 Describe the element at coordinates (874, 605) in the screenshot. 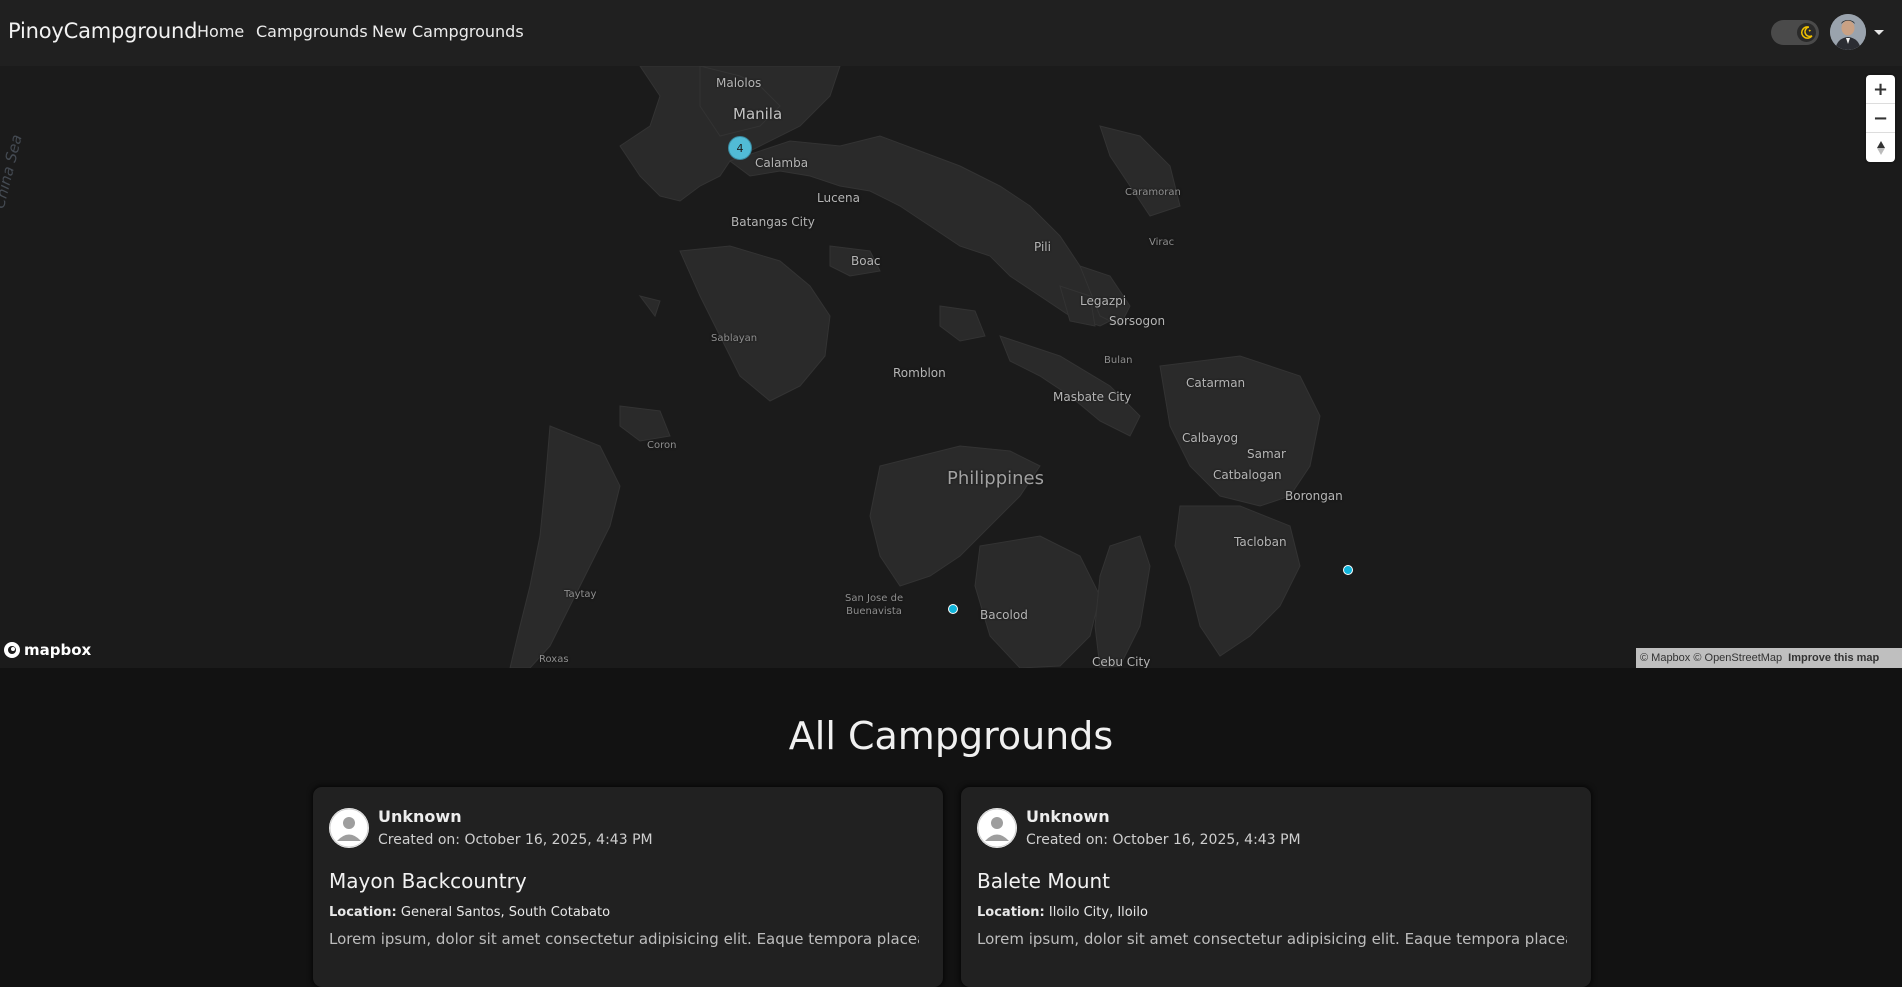

I see `map-label-san-jose: San Jose de Buenavista` at that location.